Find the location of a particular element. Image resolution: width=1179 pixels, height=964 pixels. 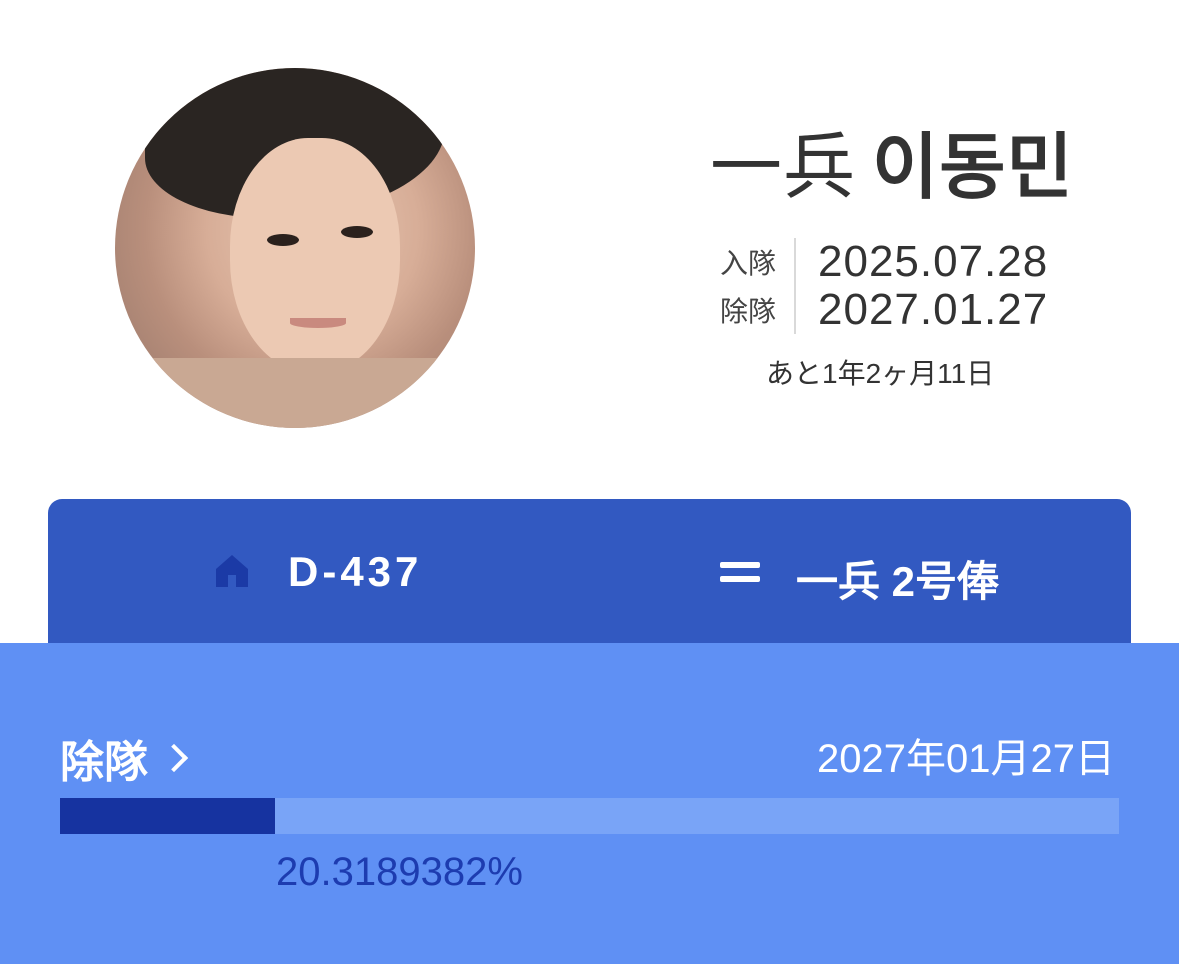

dday-counter: D-437 is located at coordinates (355, 571).